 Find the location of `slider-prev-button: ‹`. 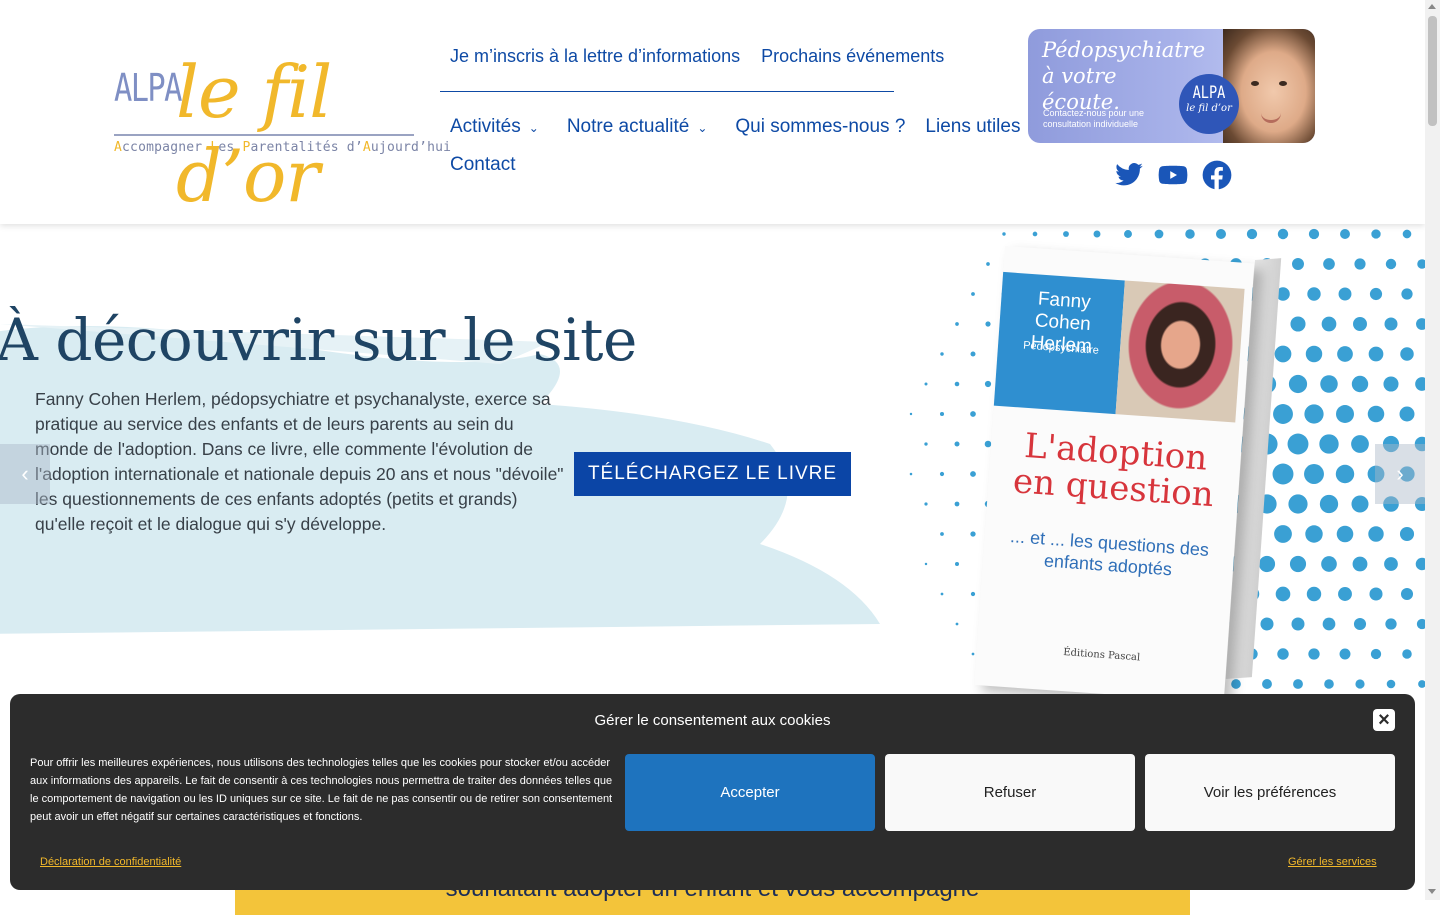

slider-prev-button: ‹ is located at coordinates (25, 474).